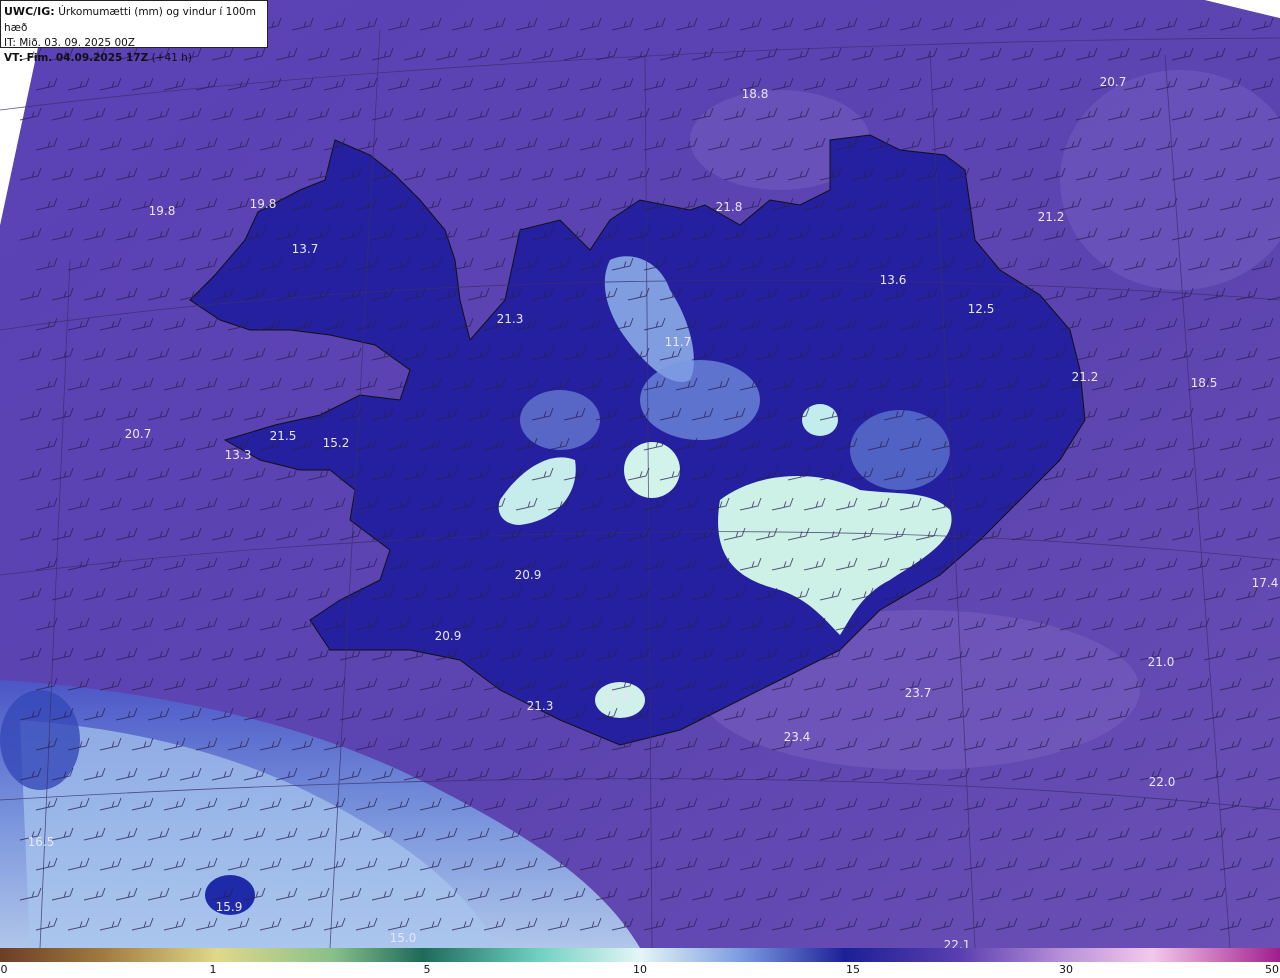  I want to click on forecast-hour: (+41 h), so click(171, 58).